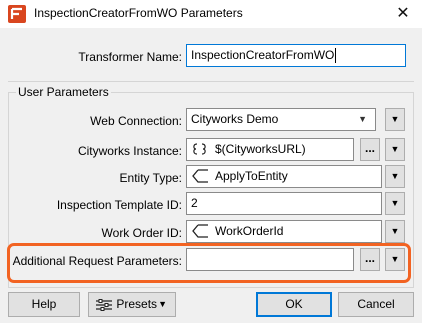 The height and width of the screenshot is (323, 422). I want to click on ok-button: OK, so click(294, 304).